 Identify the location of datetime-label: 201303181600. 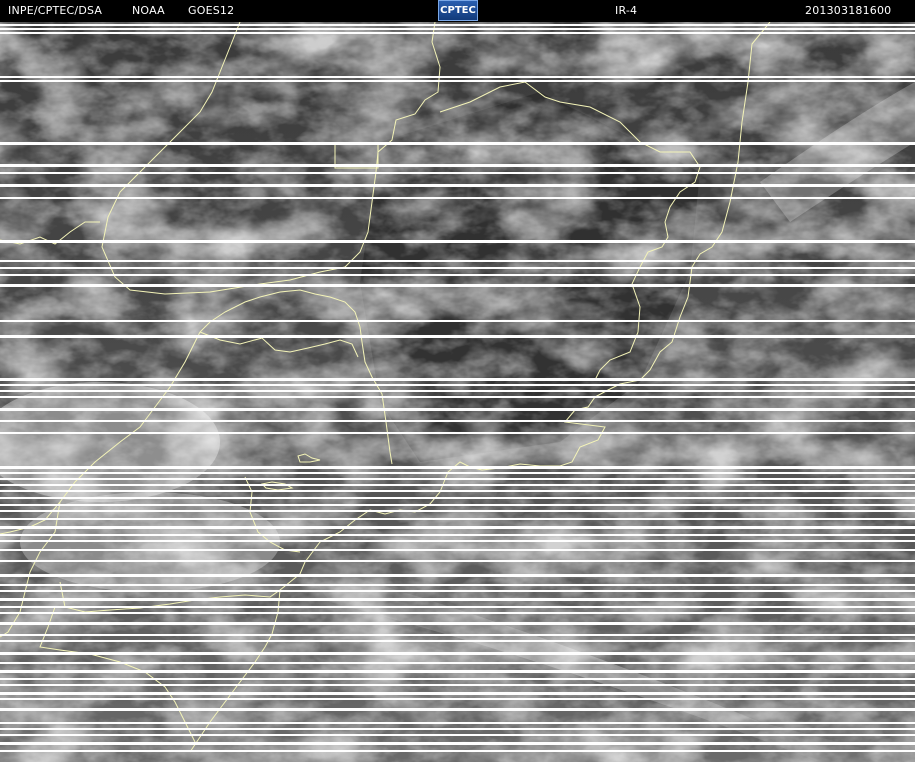
(848, 10).